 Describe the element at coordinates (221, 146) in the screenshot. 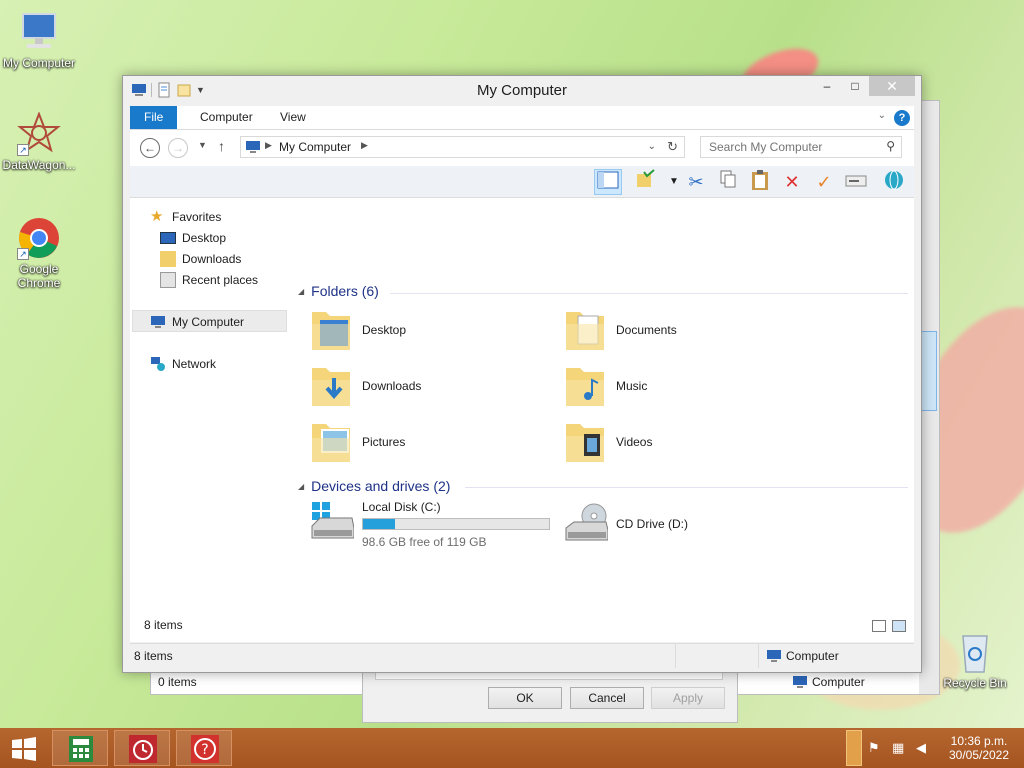

I see `up-button: ↑` at that location.